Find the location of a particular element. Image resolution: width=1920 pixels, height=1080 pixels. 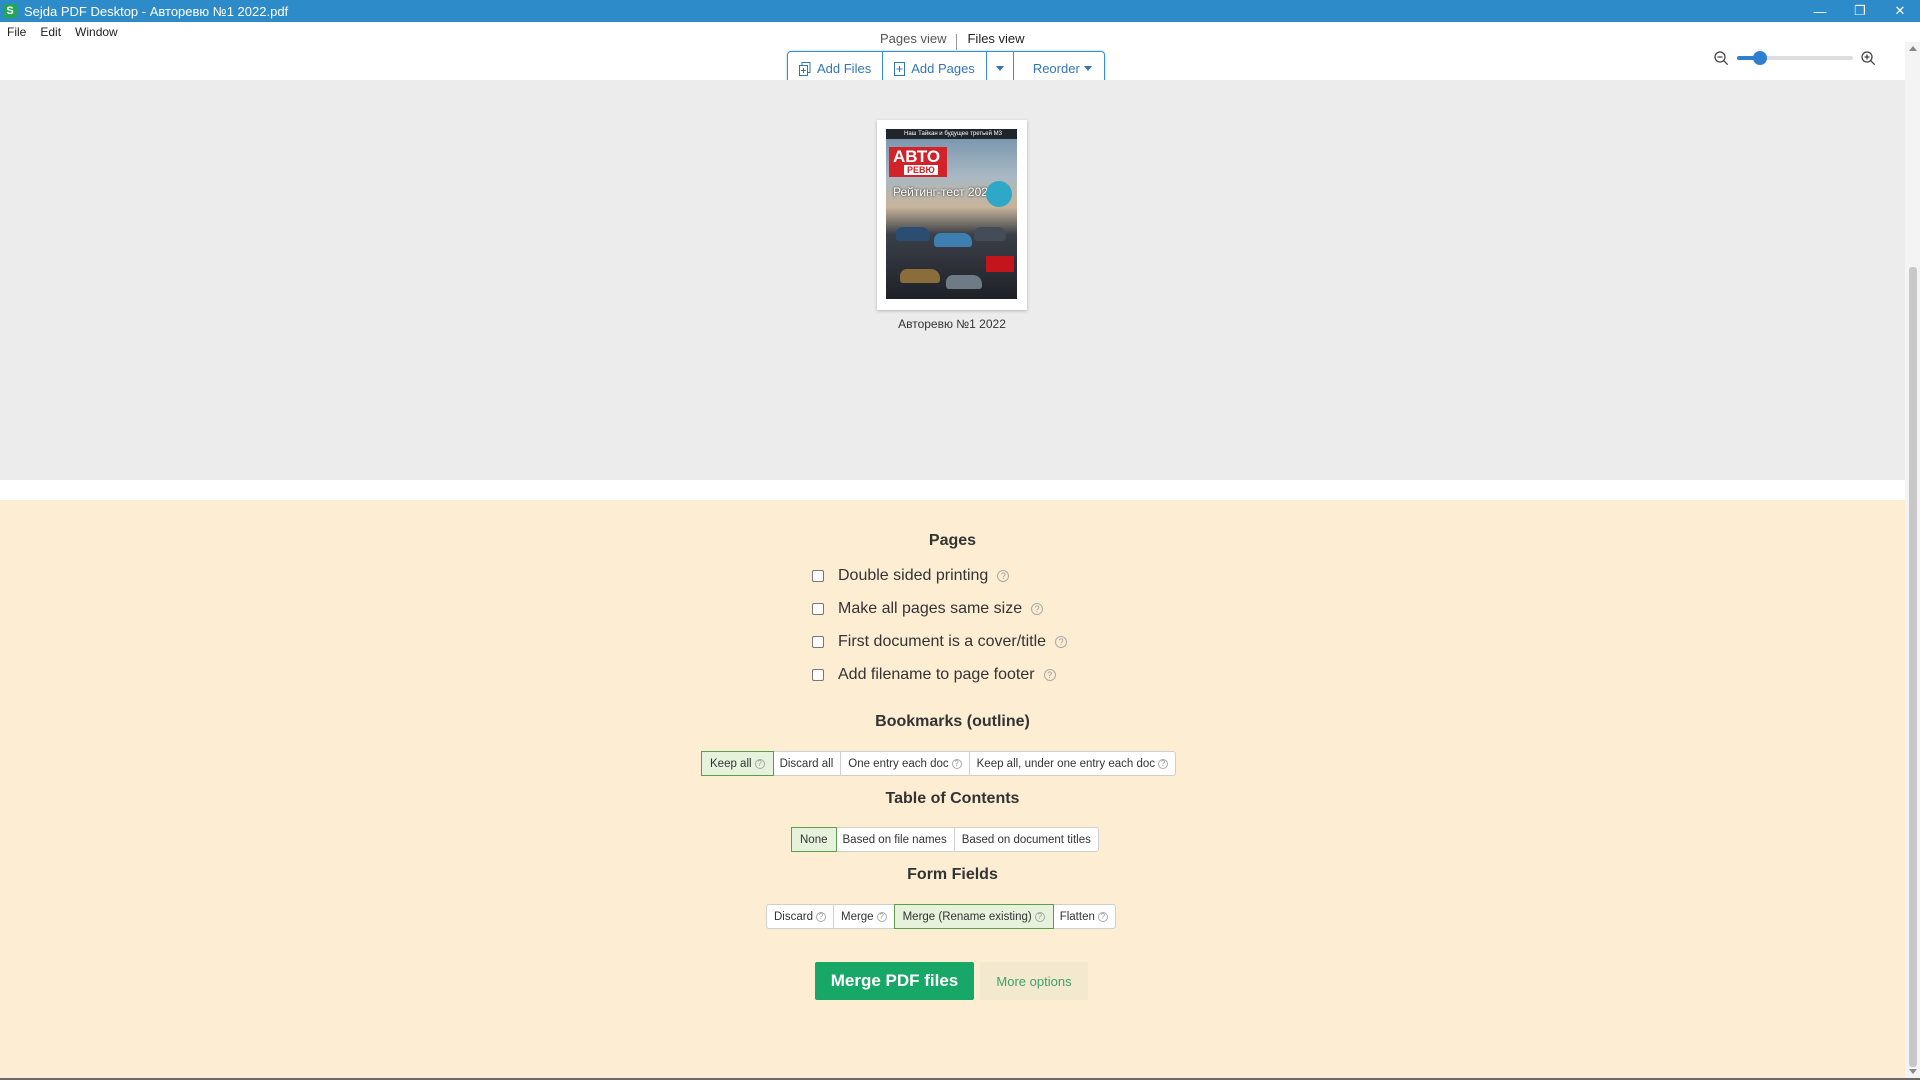

toc-none: None is located at coordinates (814, 839).